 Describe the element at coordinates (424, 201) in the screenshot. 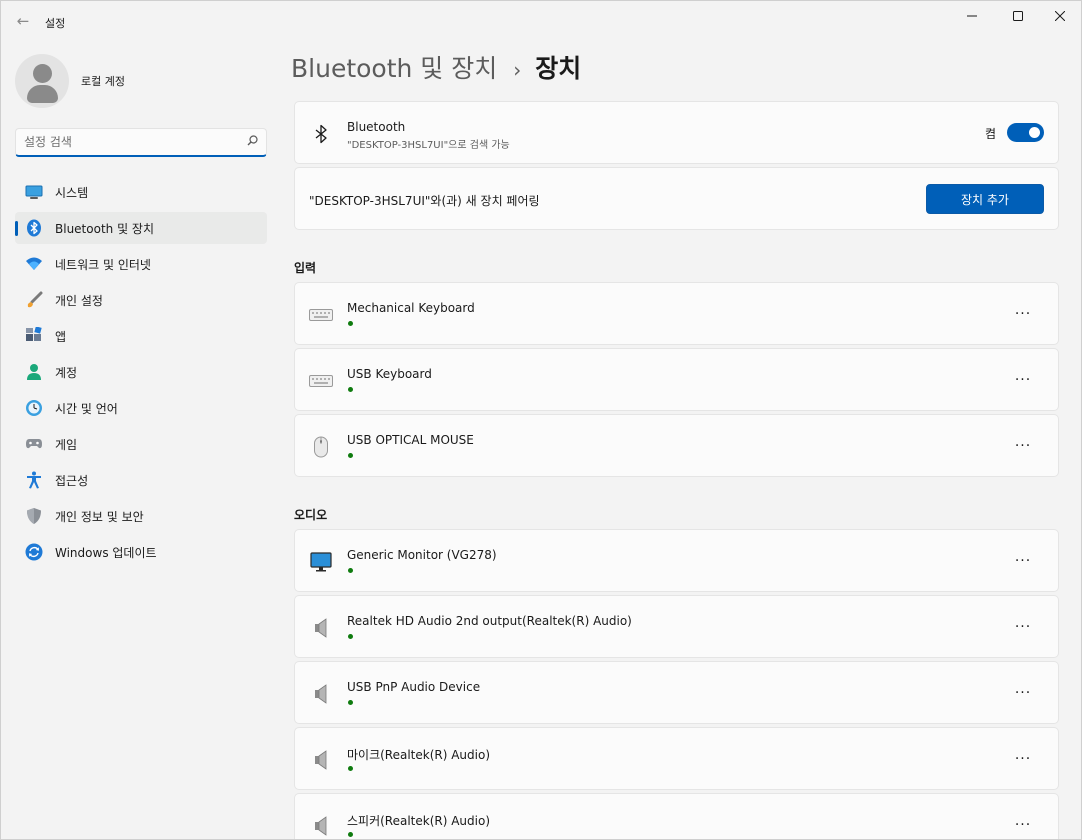

I see `pair-device-text: "DESKTOP-3HSL7UI"와(과) 새 장치 페어링` at that location.